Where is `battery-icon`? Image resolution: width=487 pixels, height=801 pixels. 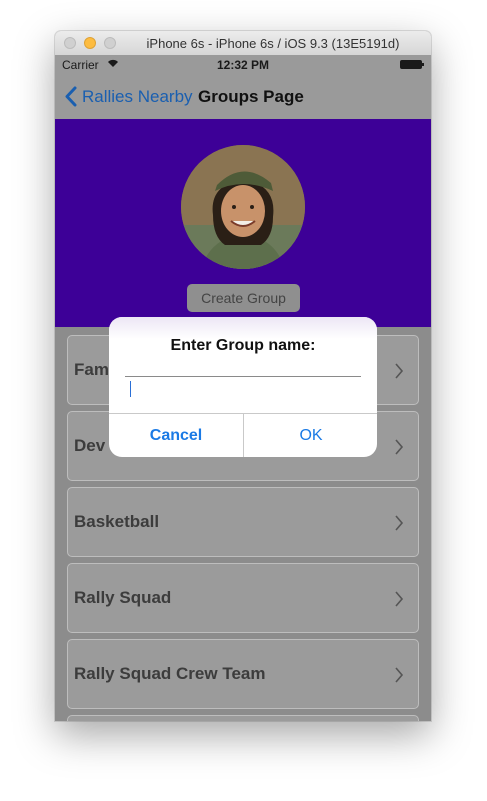
battery-icon is located at coordinates (412, 64).